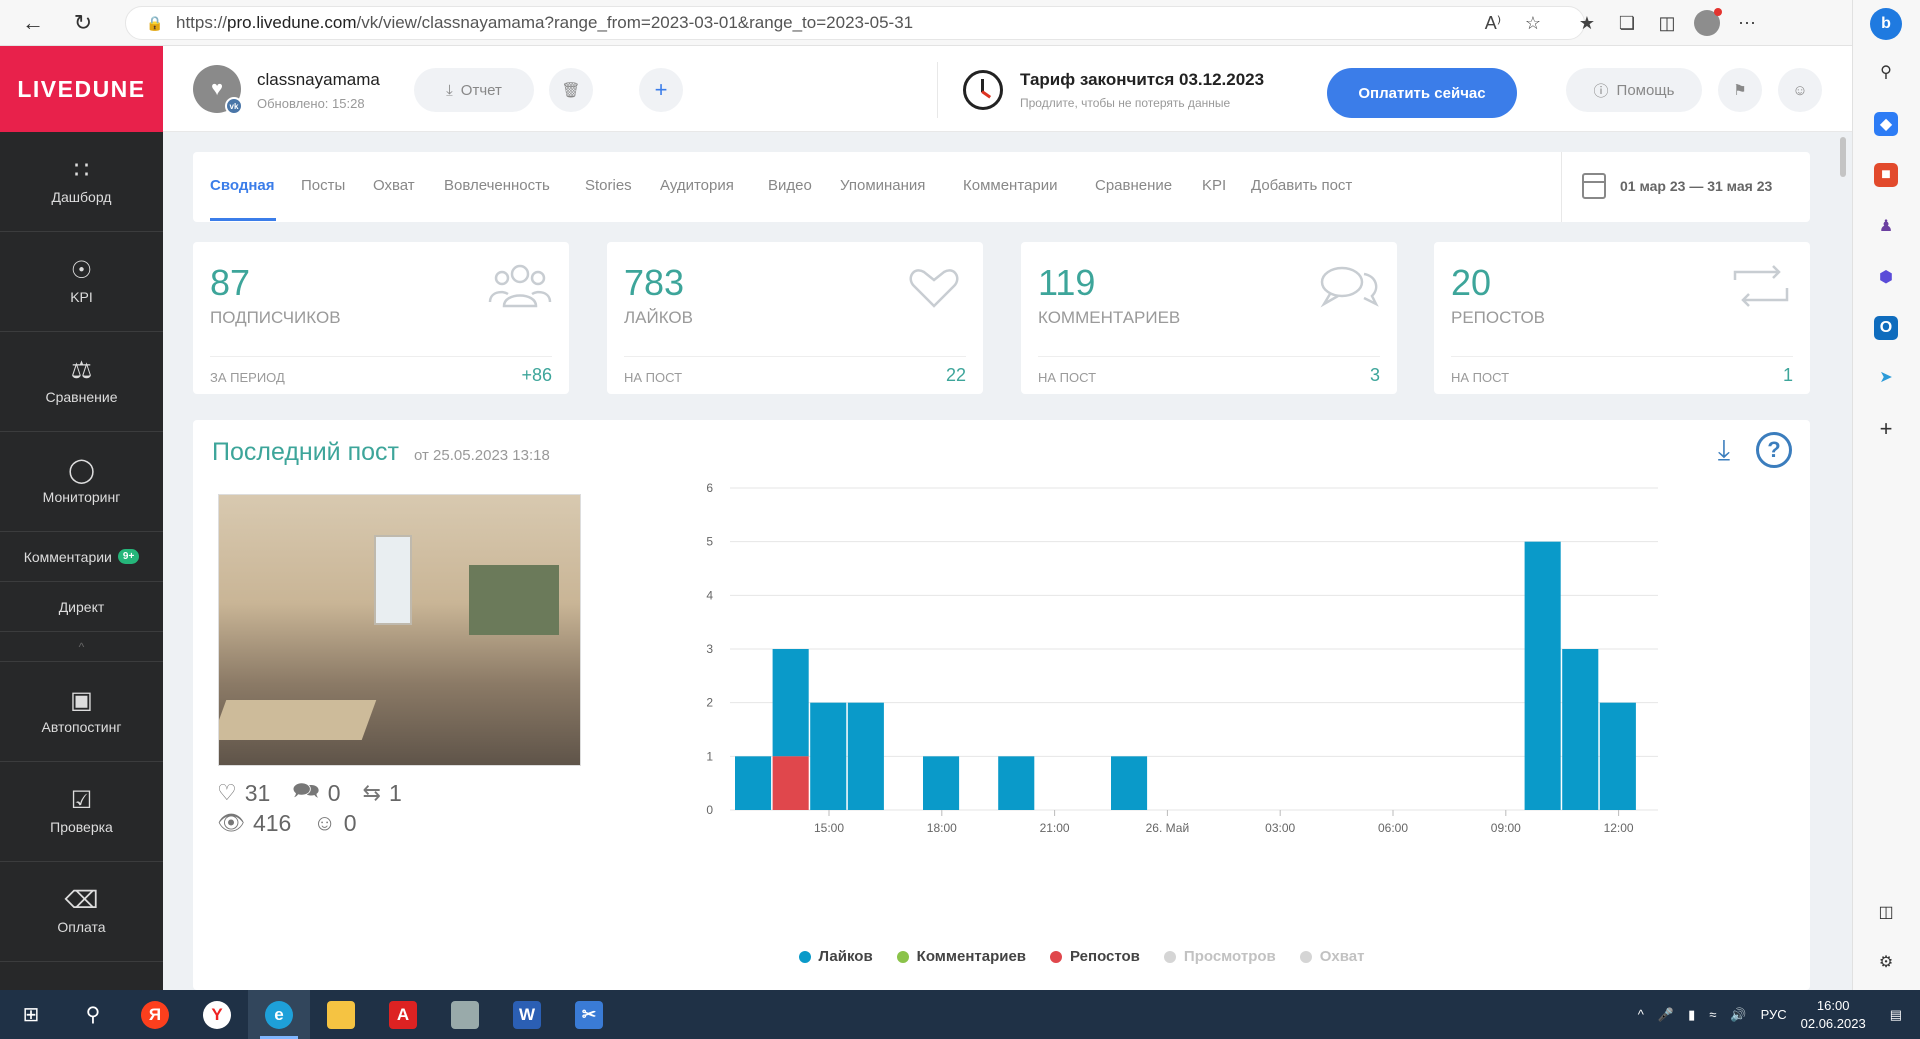 The width and height of the screenshot is (1920, 1039). What do you see at coordinates (1219, 956) in the screenshot?
I see `legend-item-views: Просмотров` at bounding box center [1219, 956].